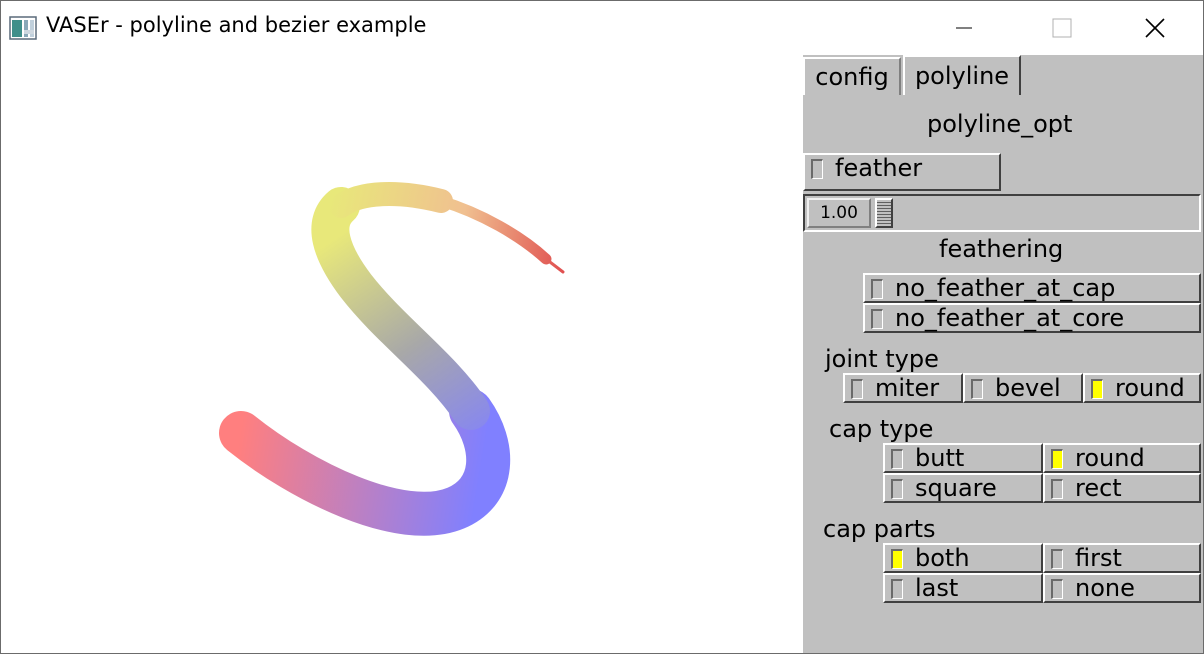 This screenshot has height=654, width=1204. I want to click on cap-round-option: round, so click(1122, 458).